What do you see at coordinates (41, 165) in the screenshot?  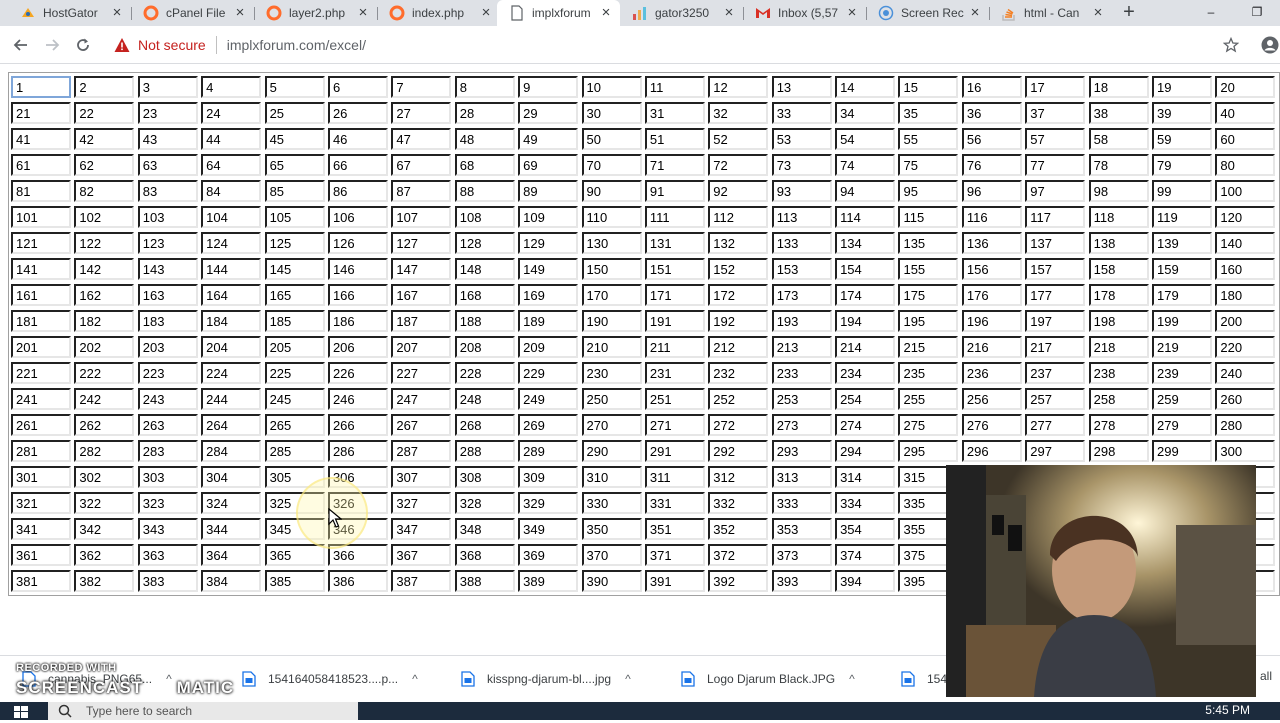 I see `cell-input: 61` at bounding box center [41, 165].